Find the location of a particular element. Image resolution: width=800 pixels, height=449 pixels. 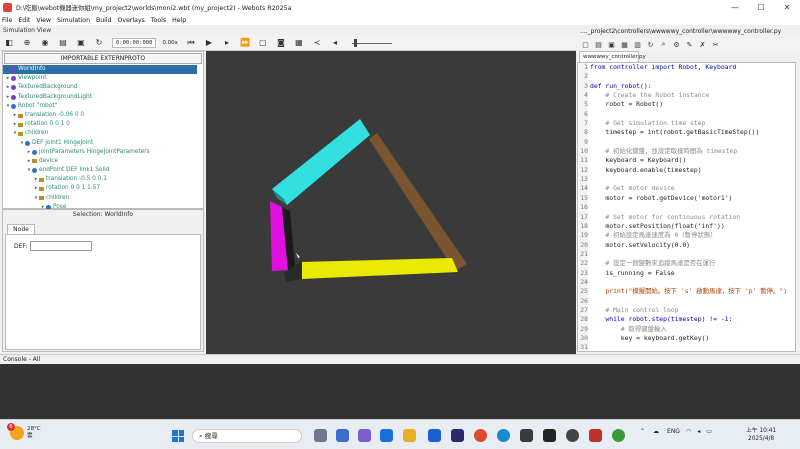

sound-icon: ◂ is located at coordinates (335, 43).